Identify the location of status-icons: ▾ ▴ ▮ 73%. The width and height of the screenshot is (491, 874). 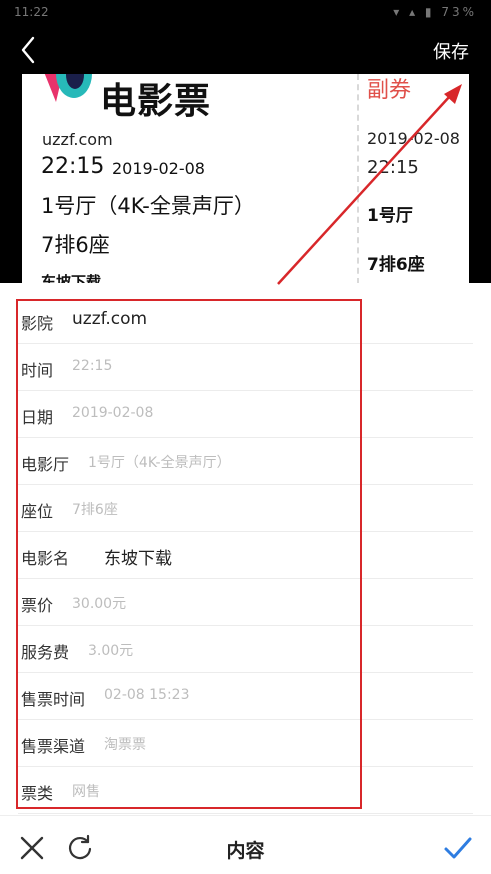
(435, 12).